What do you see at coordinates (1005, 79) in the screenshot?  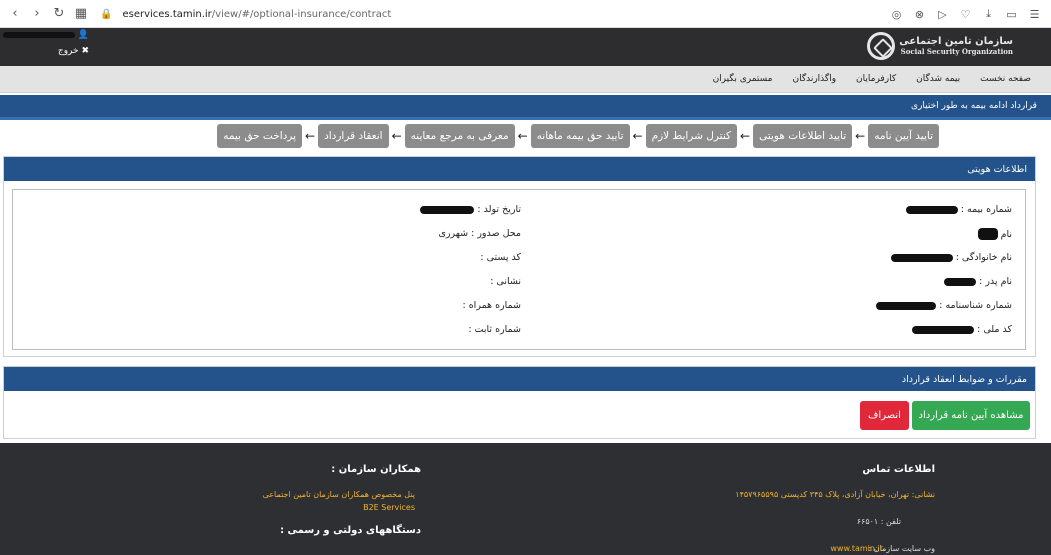 I see `nav-home: صفحه نخست` at bounding box center [1005, 79].